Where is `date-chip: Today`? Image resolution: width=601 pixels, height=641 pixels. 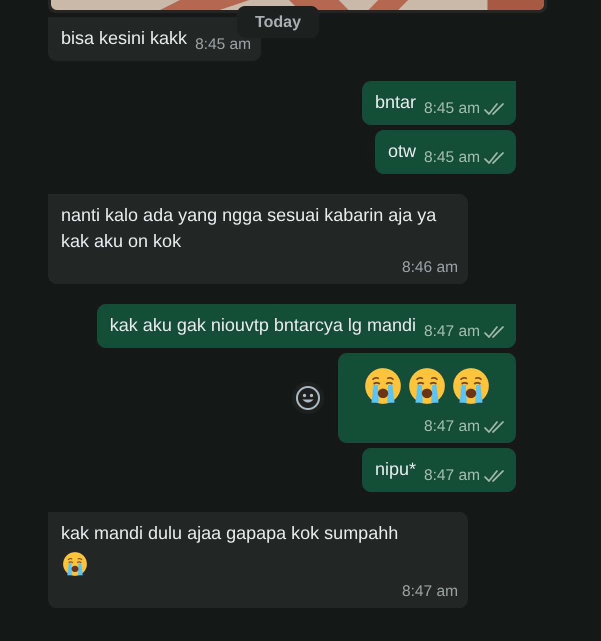 date-chip: Today is located at coordinates (278, 22).